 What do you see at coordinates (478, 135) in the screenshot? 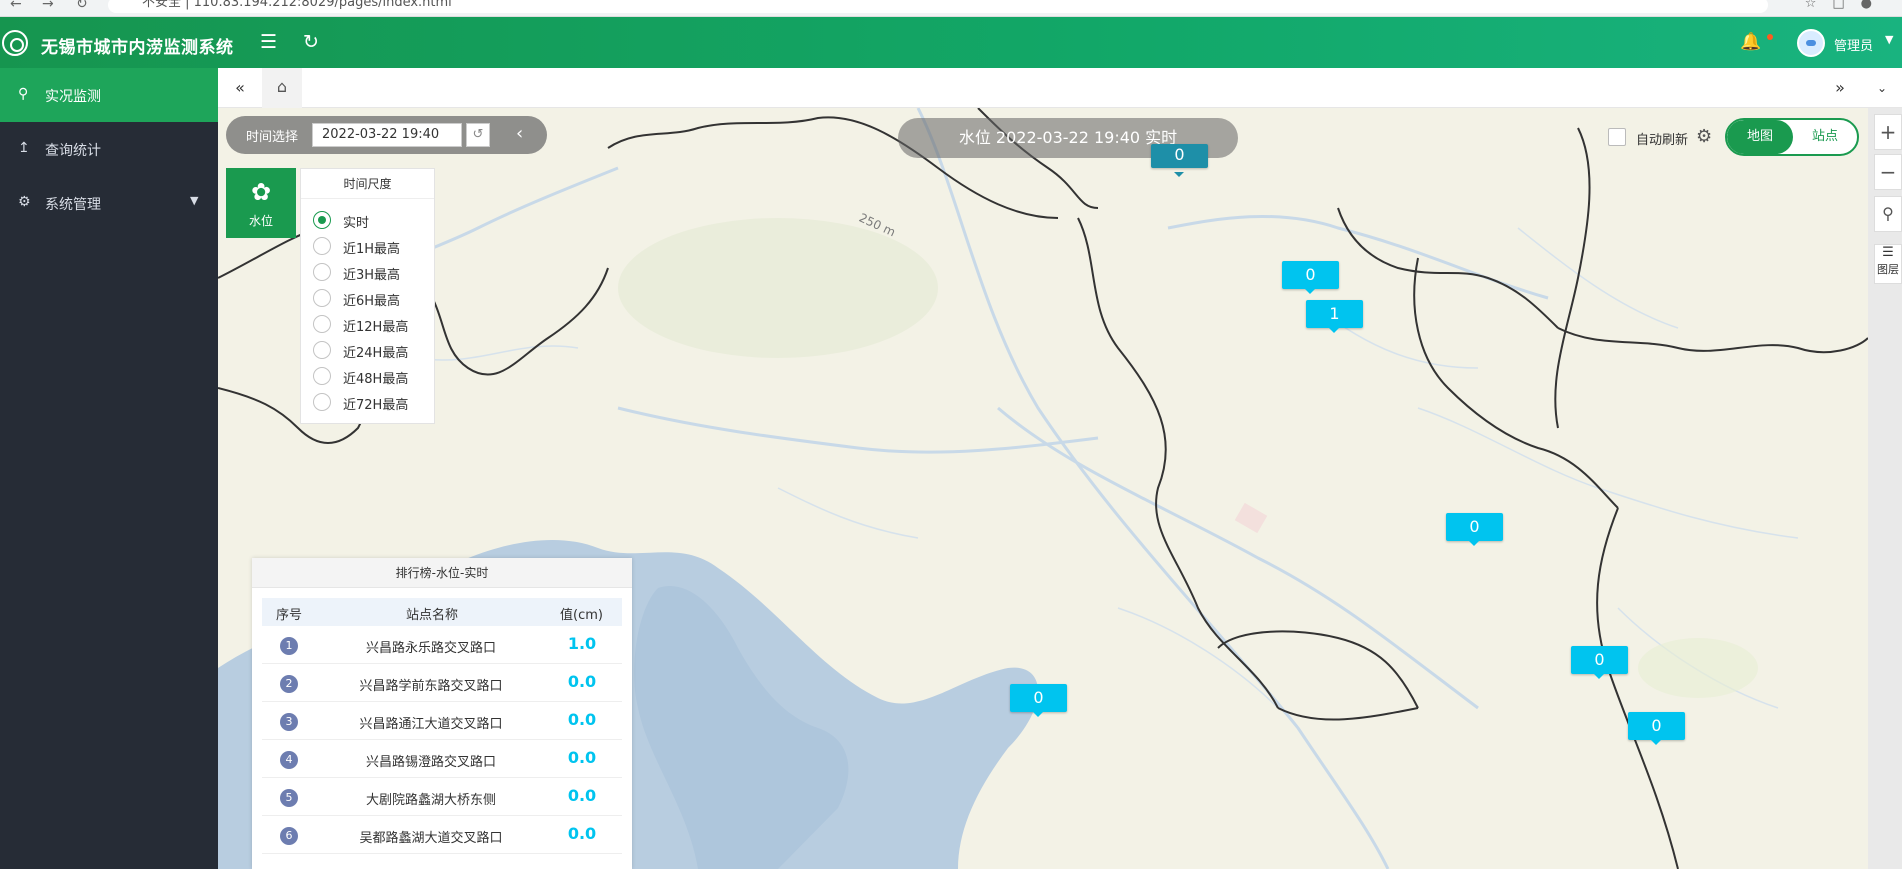
I see `reset-time-icon: ↺` at bounding box center [478, 135].